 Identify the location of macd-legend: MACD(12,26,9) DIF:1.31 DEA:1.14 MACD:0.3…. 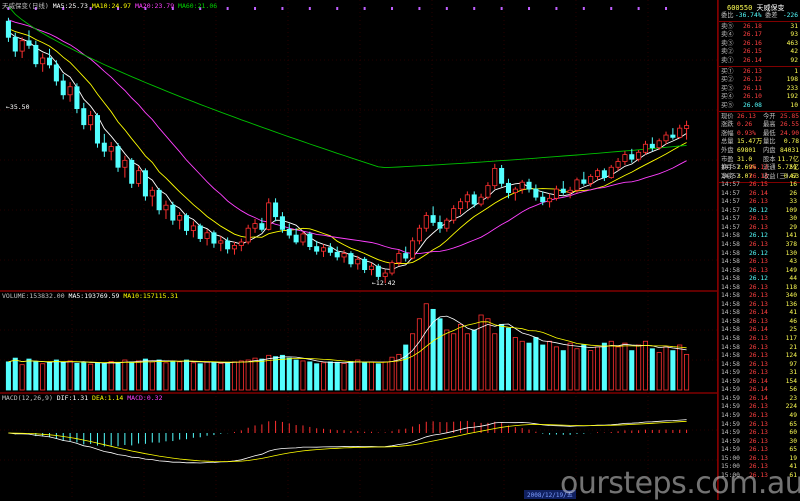
(82, 398).